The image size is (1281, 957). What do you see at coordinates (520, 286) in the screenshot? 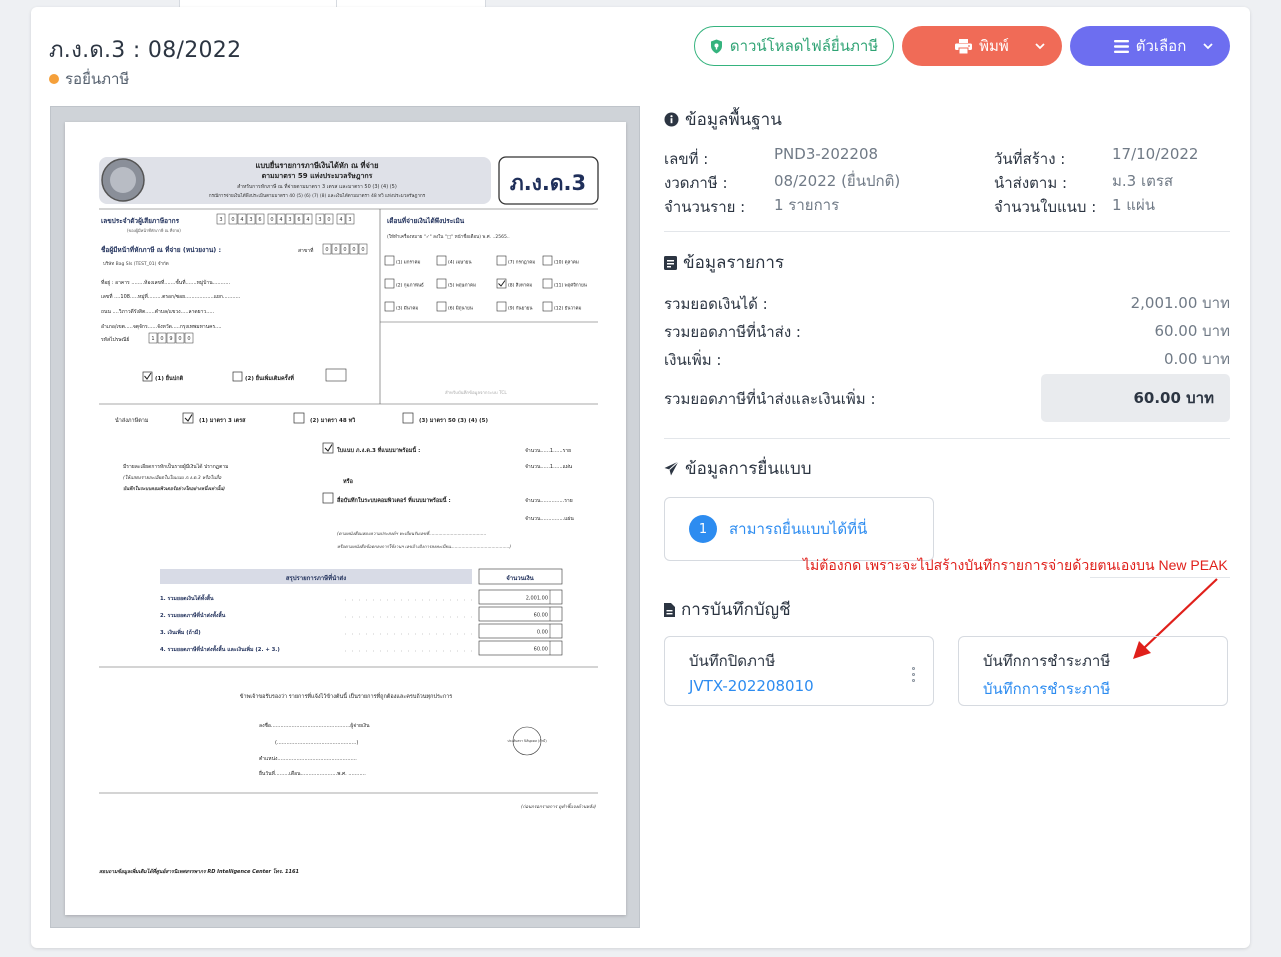
I see `month-label: (8) สิงหาคม` at bounding box center [520, 286].